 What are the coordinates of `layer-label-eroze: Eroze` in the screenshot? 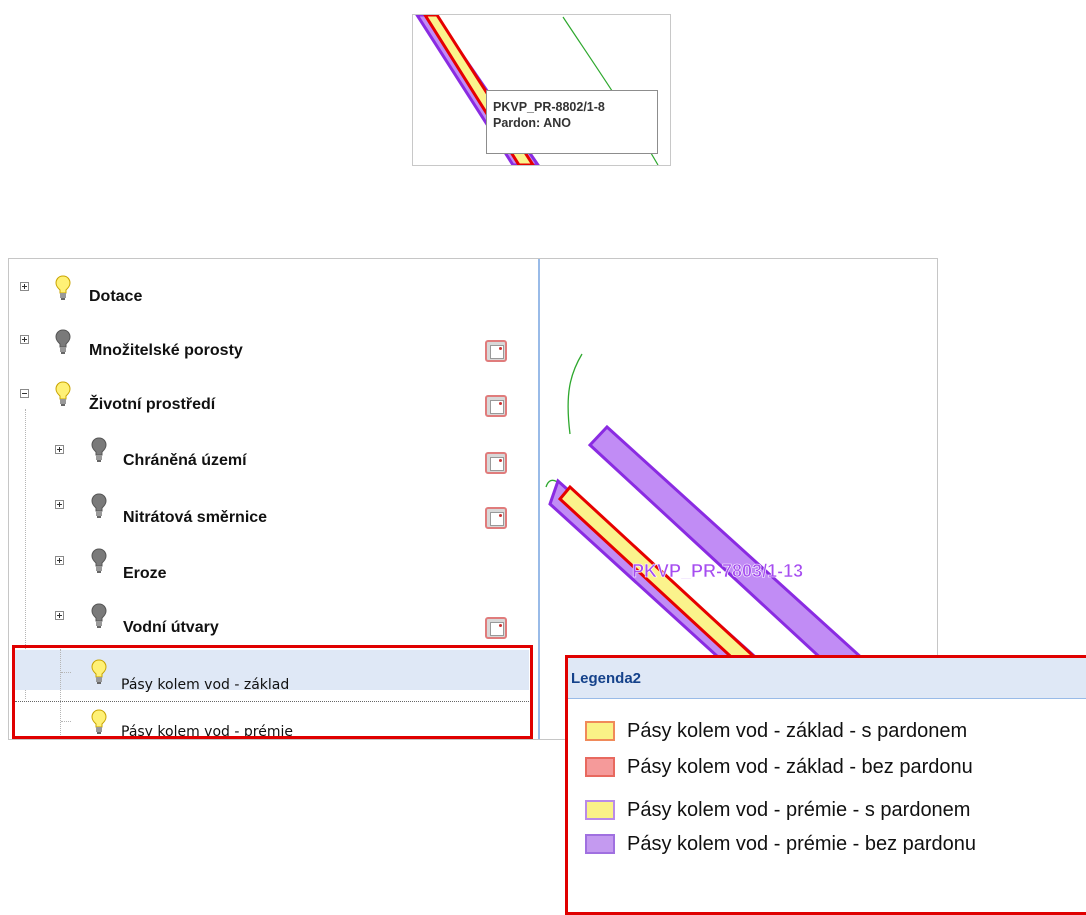 It's located at (145, 574).